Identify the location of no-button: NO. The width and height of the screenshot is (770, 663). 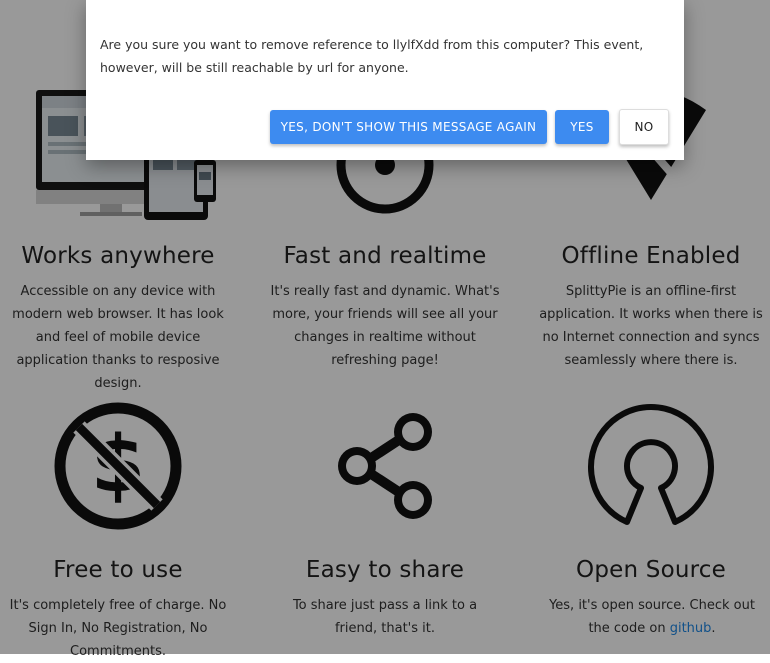
(644, 127).